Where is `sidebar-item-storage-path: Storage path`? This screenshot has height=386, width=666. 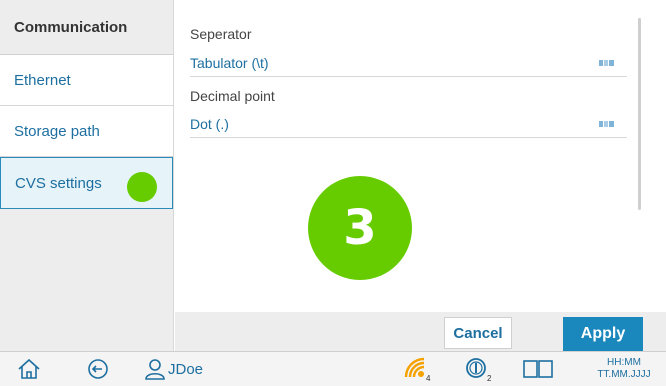
sidebar-item-storage-path: Storage path is located at coordinates (86, 131).